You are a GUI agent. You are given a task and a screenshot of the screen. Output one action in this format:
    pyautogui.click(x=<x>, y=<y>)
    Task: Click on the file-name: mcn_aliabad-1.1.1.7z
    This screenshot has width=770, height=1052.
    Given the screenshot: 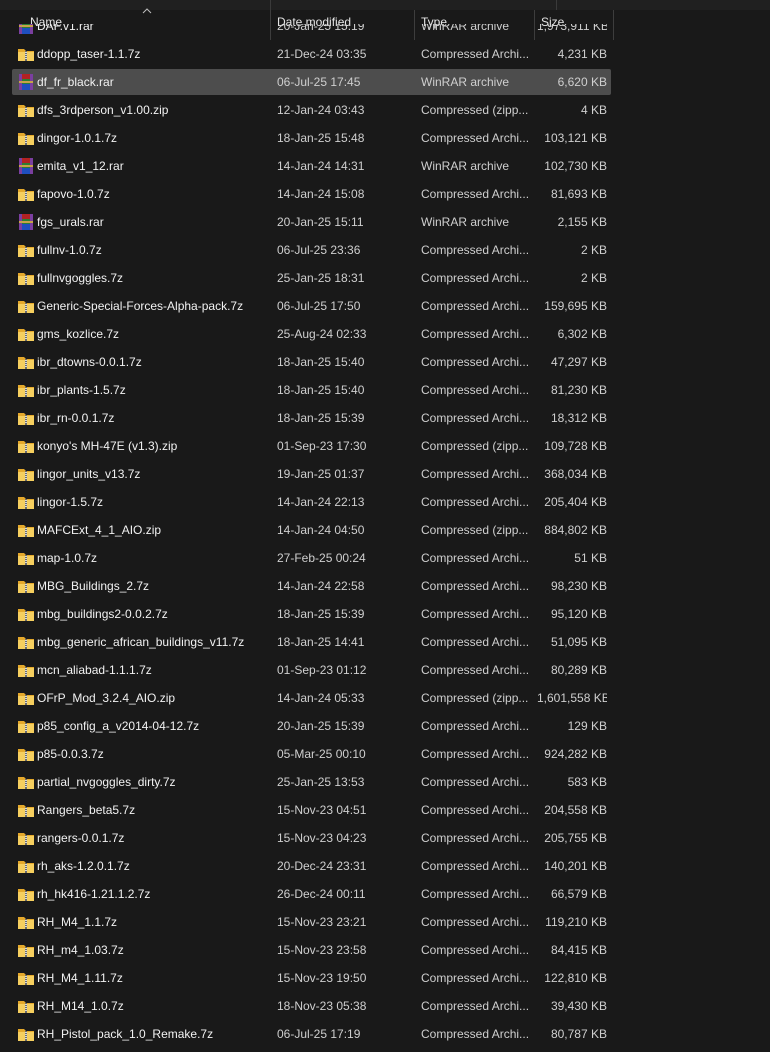 What is the action you would take?
    pyautogui.click(x=94, y=670)
    